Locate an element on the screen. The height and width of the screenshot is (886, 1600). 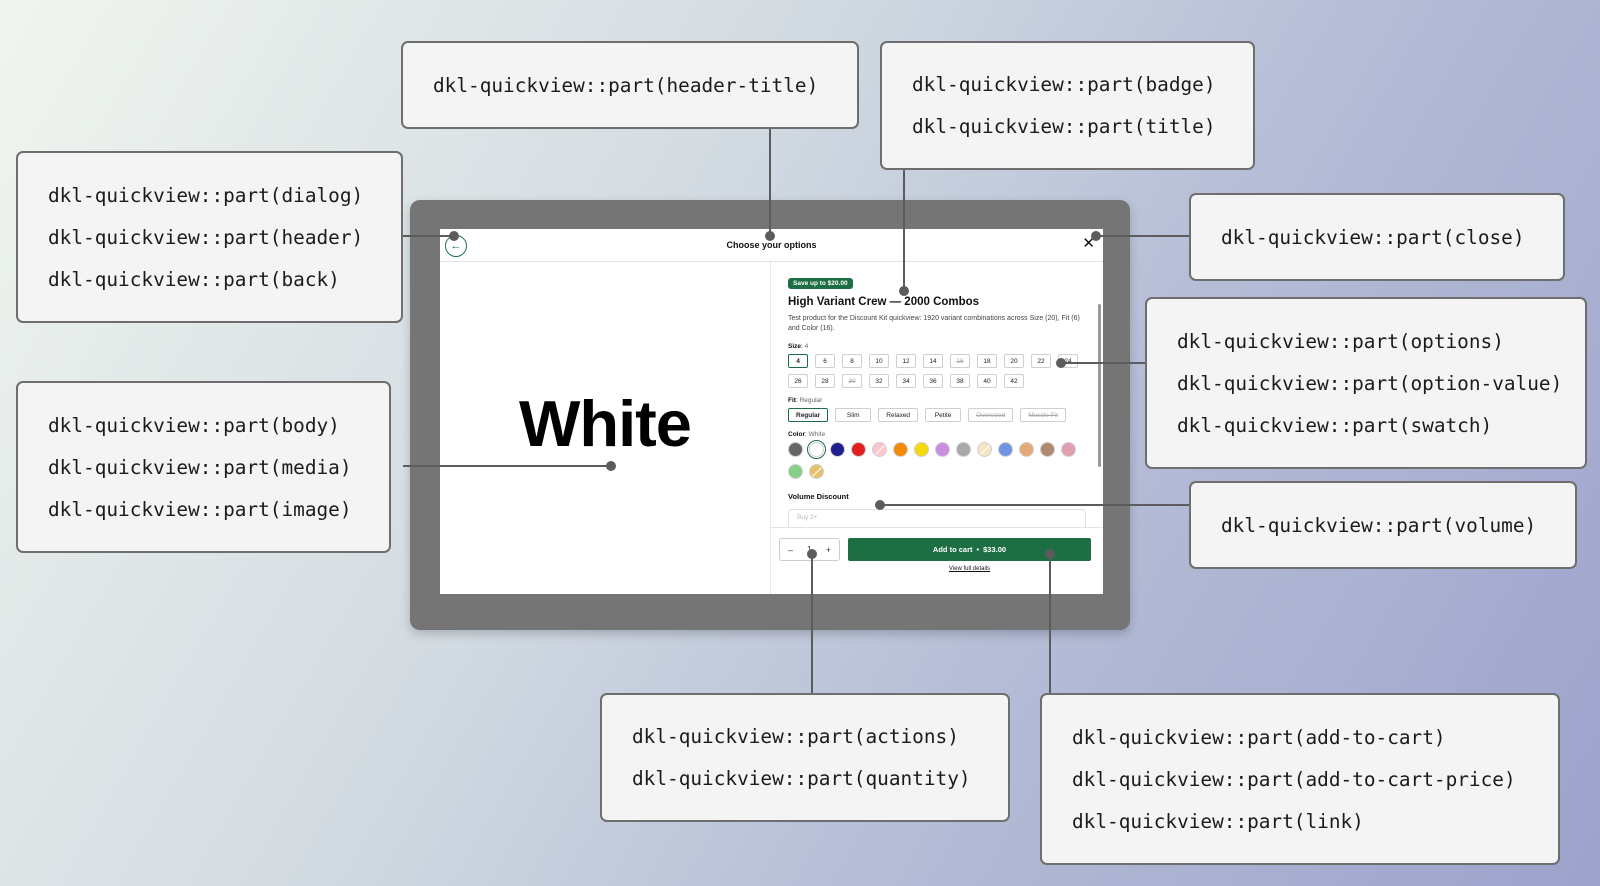
callout-text: dkl-quickview::part(title) is located at coordinates (1064, 126).